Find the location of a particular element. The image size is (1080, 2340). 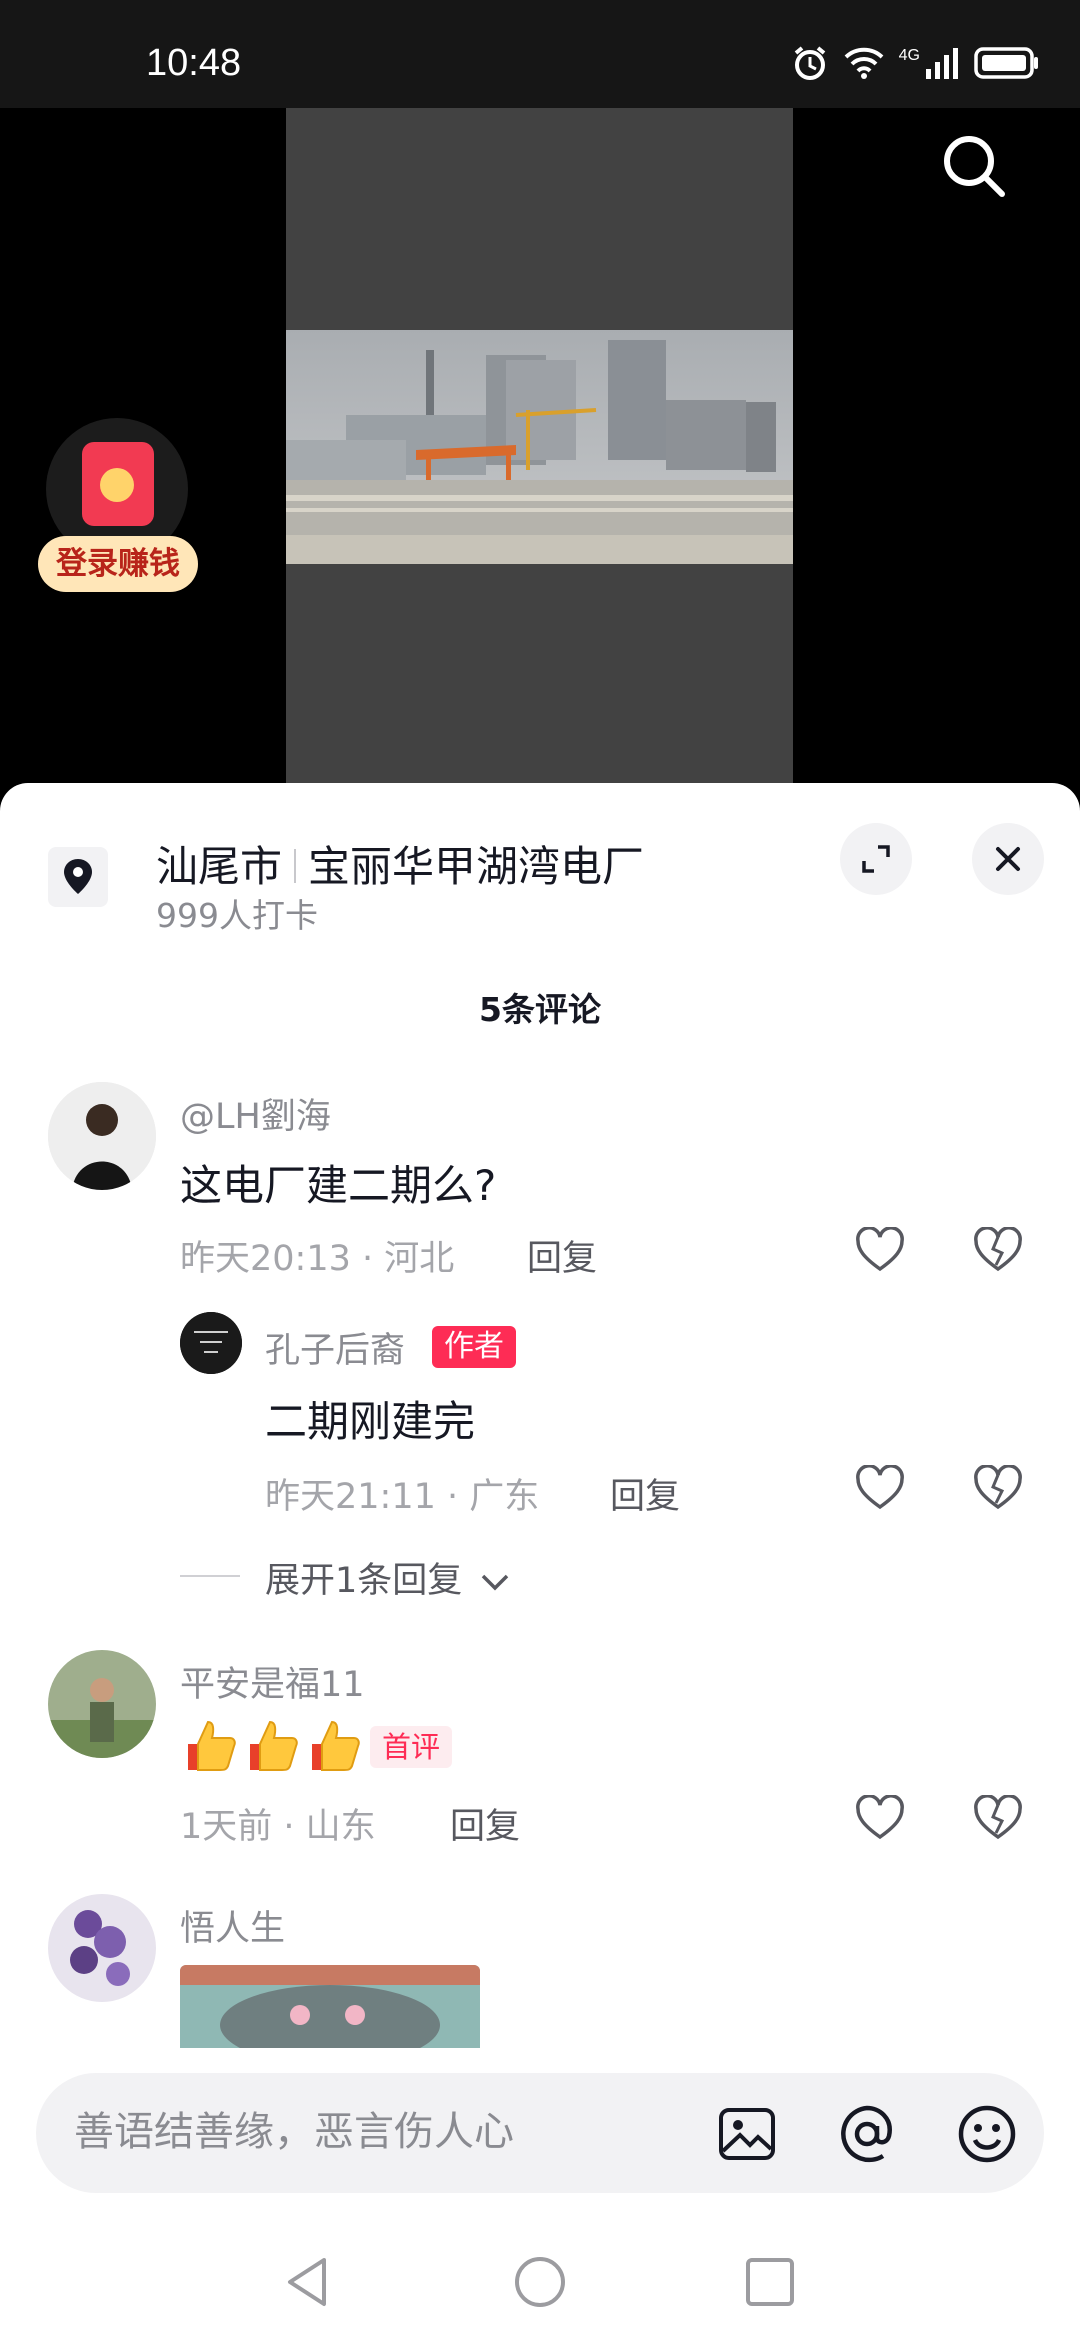

location-pin-icon is located at coordinates (78, 877).